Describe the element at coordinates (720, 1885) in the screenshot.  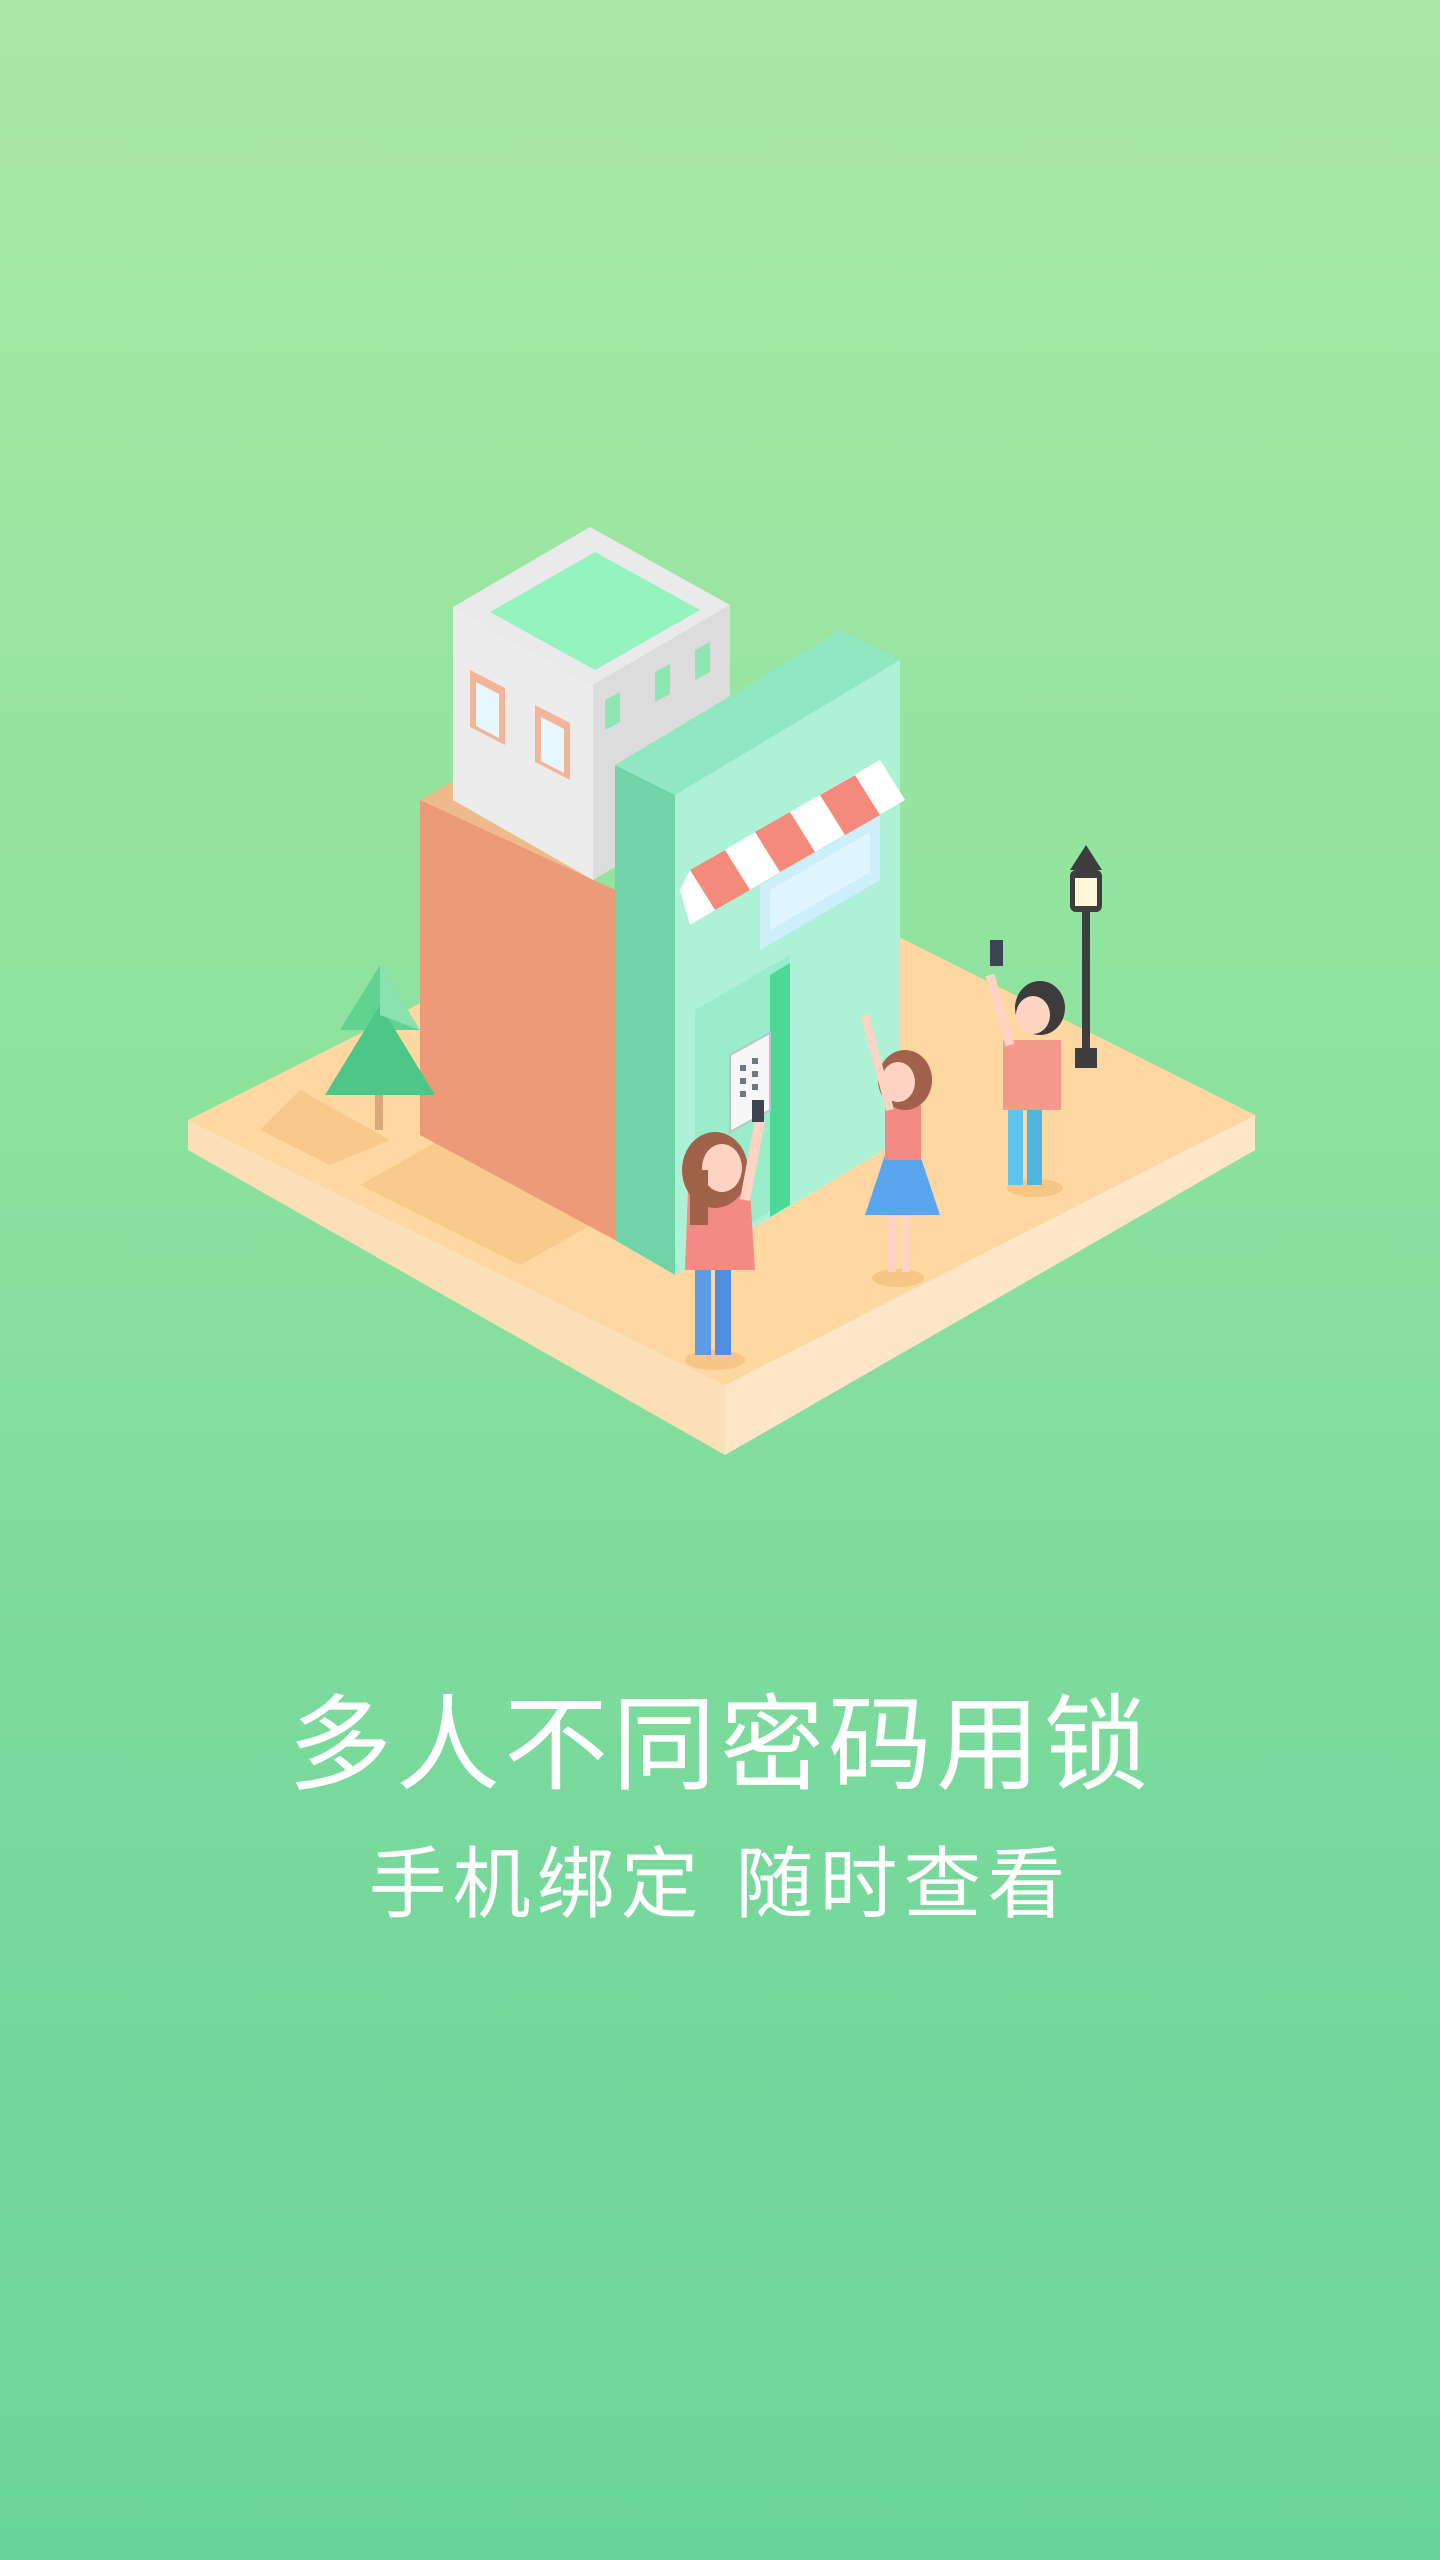
I see `feature-subline: 手机绑定 随时查看` at that location.